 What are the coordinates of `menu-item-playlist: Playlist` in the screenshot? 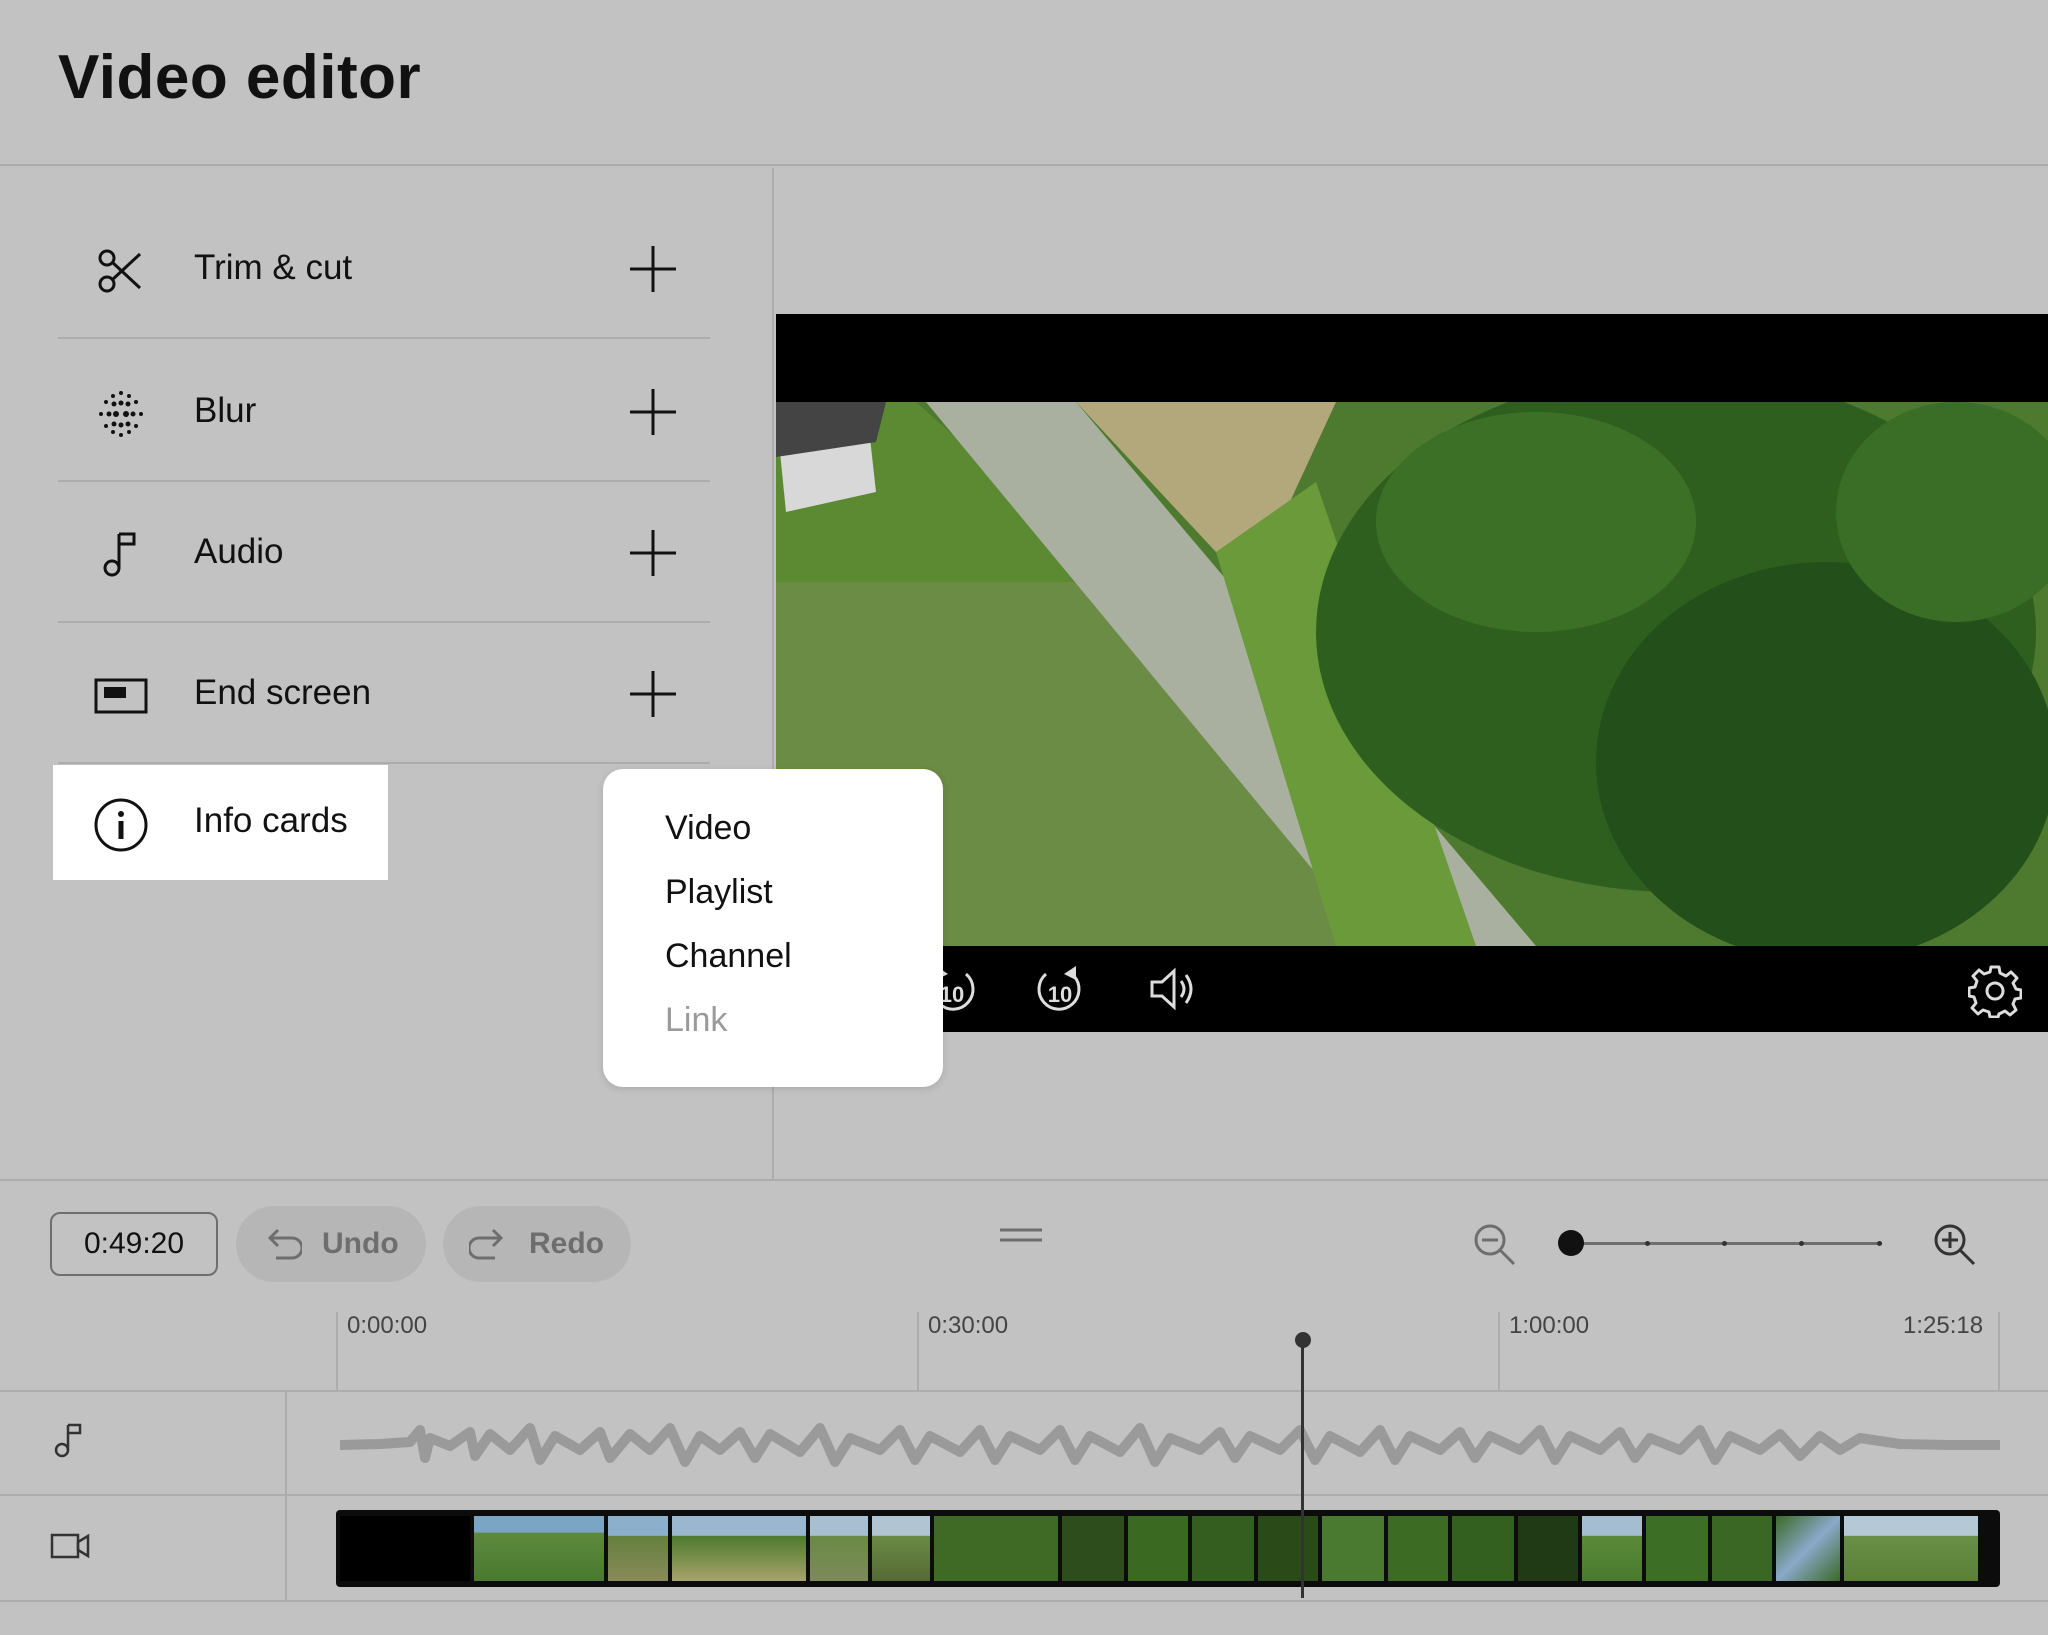 It's located at (719, 892).